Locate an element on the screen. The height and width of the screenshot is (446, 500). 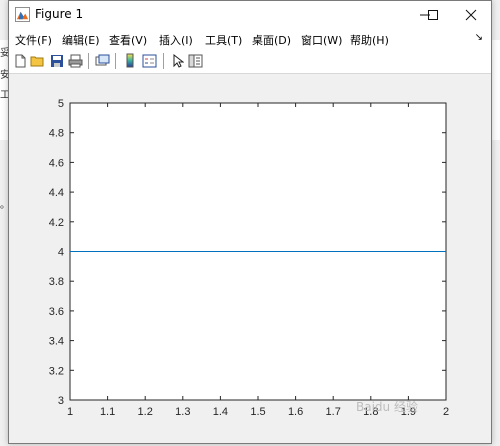
watermark: Baidu 经验 is located at coordinates (387, 407).